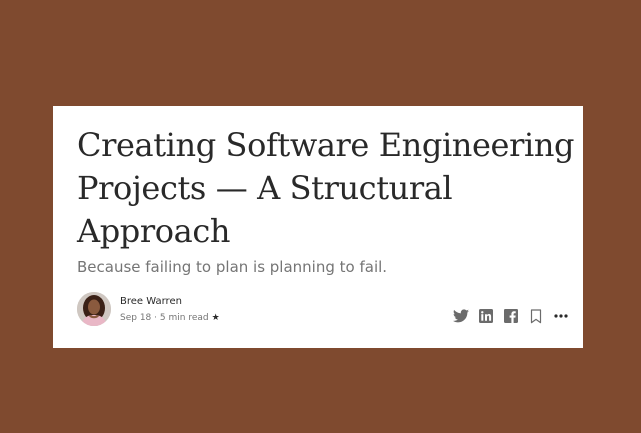 This screenshot has width=641, height=433. I want to click on twitter-icon, so click(461, 316).